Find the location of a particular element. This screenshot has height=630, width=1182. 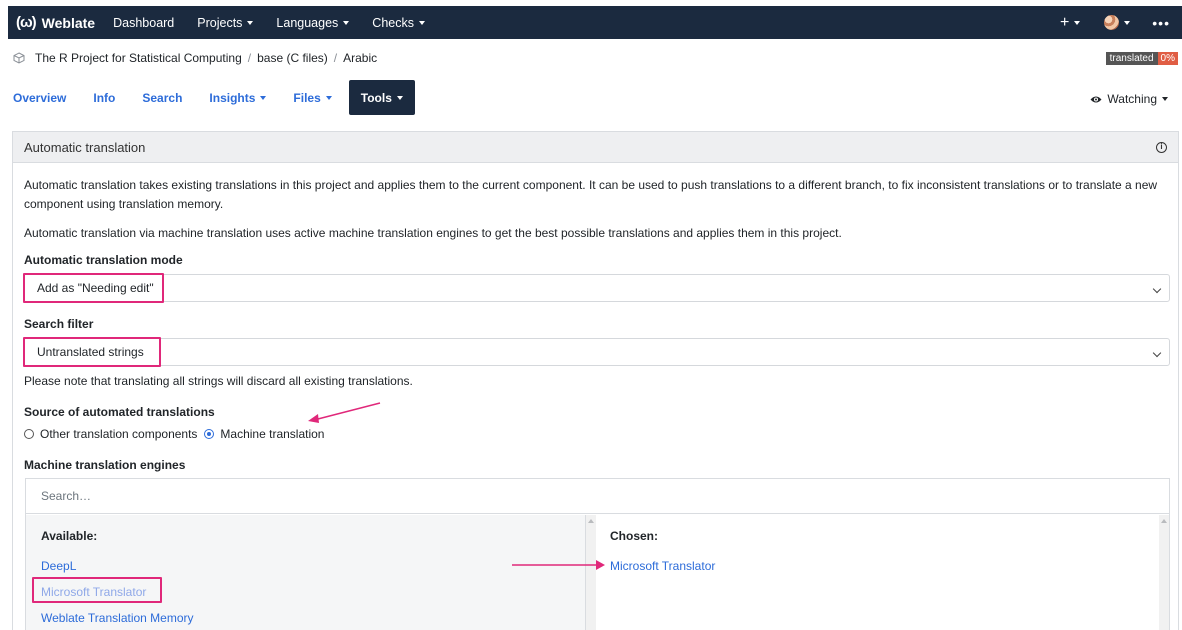

cube-icon is located at coordinates (19, 58).